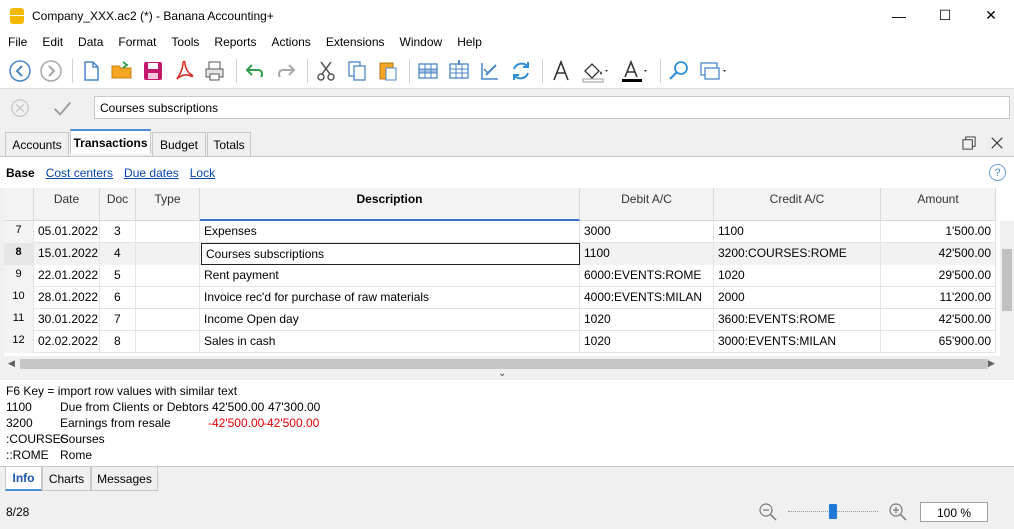 Image resolution: width=1014 pixels, height=529 pixels. Describe the element at coordinates (118, 276) in the screenshot. I see `cell-doc: 5` at that location.